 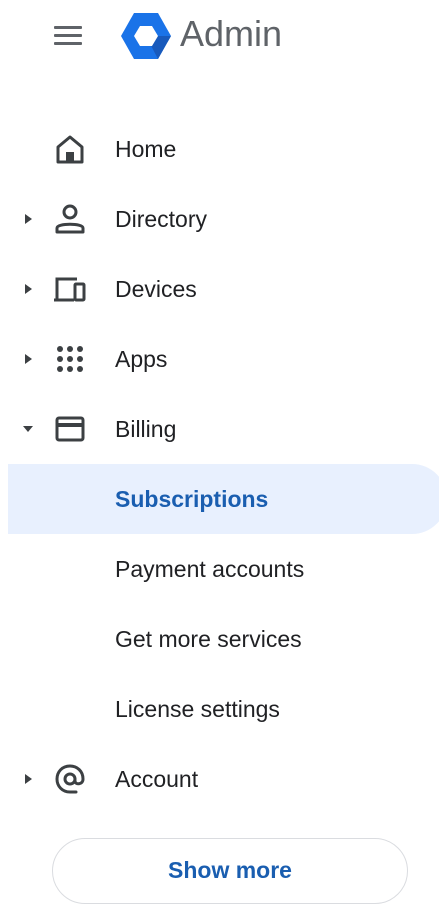 I want to click on show-more-button: Show more, so click(x=230, y=871).